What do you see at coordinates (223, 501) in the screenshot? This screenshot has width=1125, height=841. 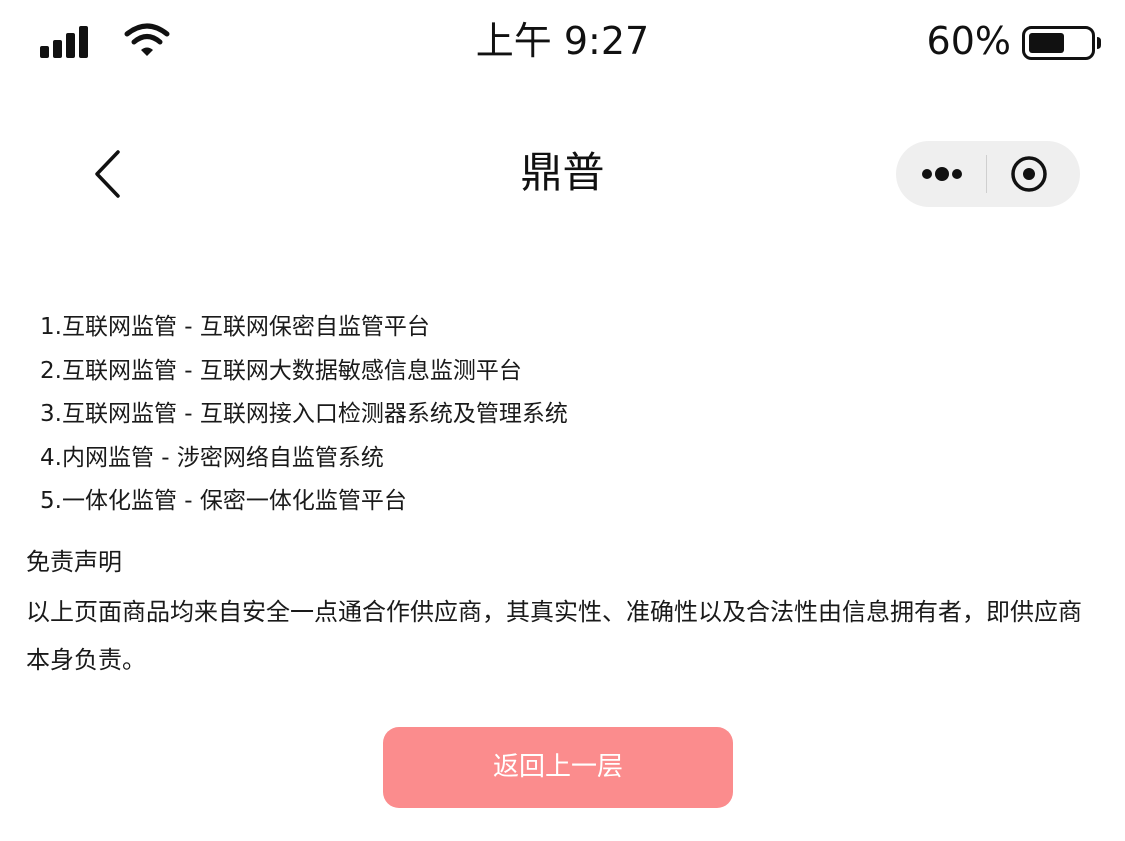 I see `list-item: 5.一体化监管 - 保密一体化监管平台` at bounding box center [223, 501].